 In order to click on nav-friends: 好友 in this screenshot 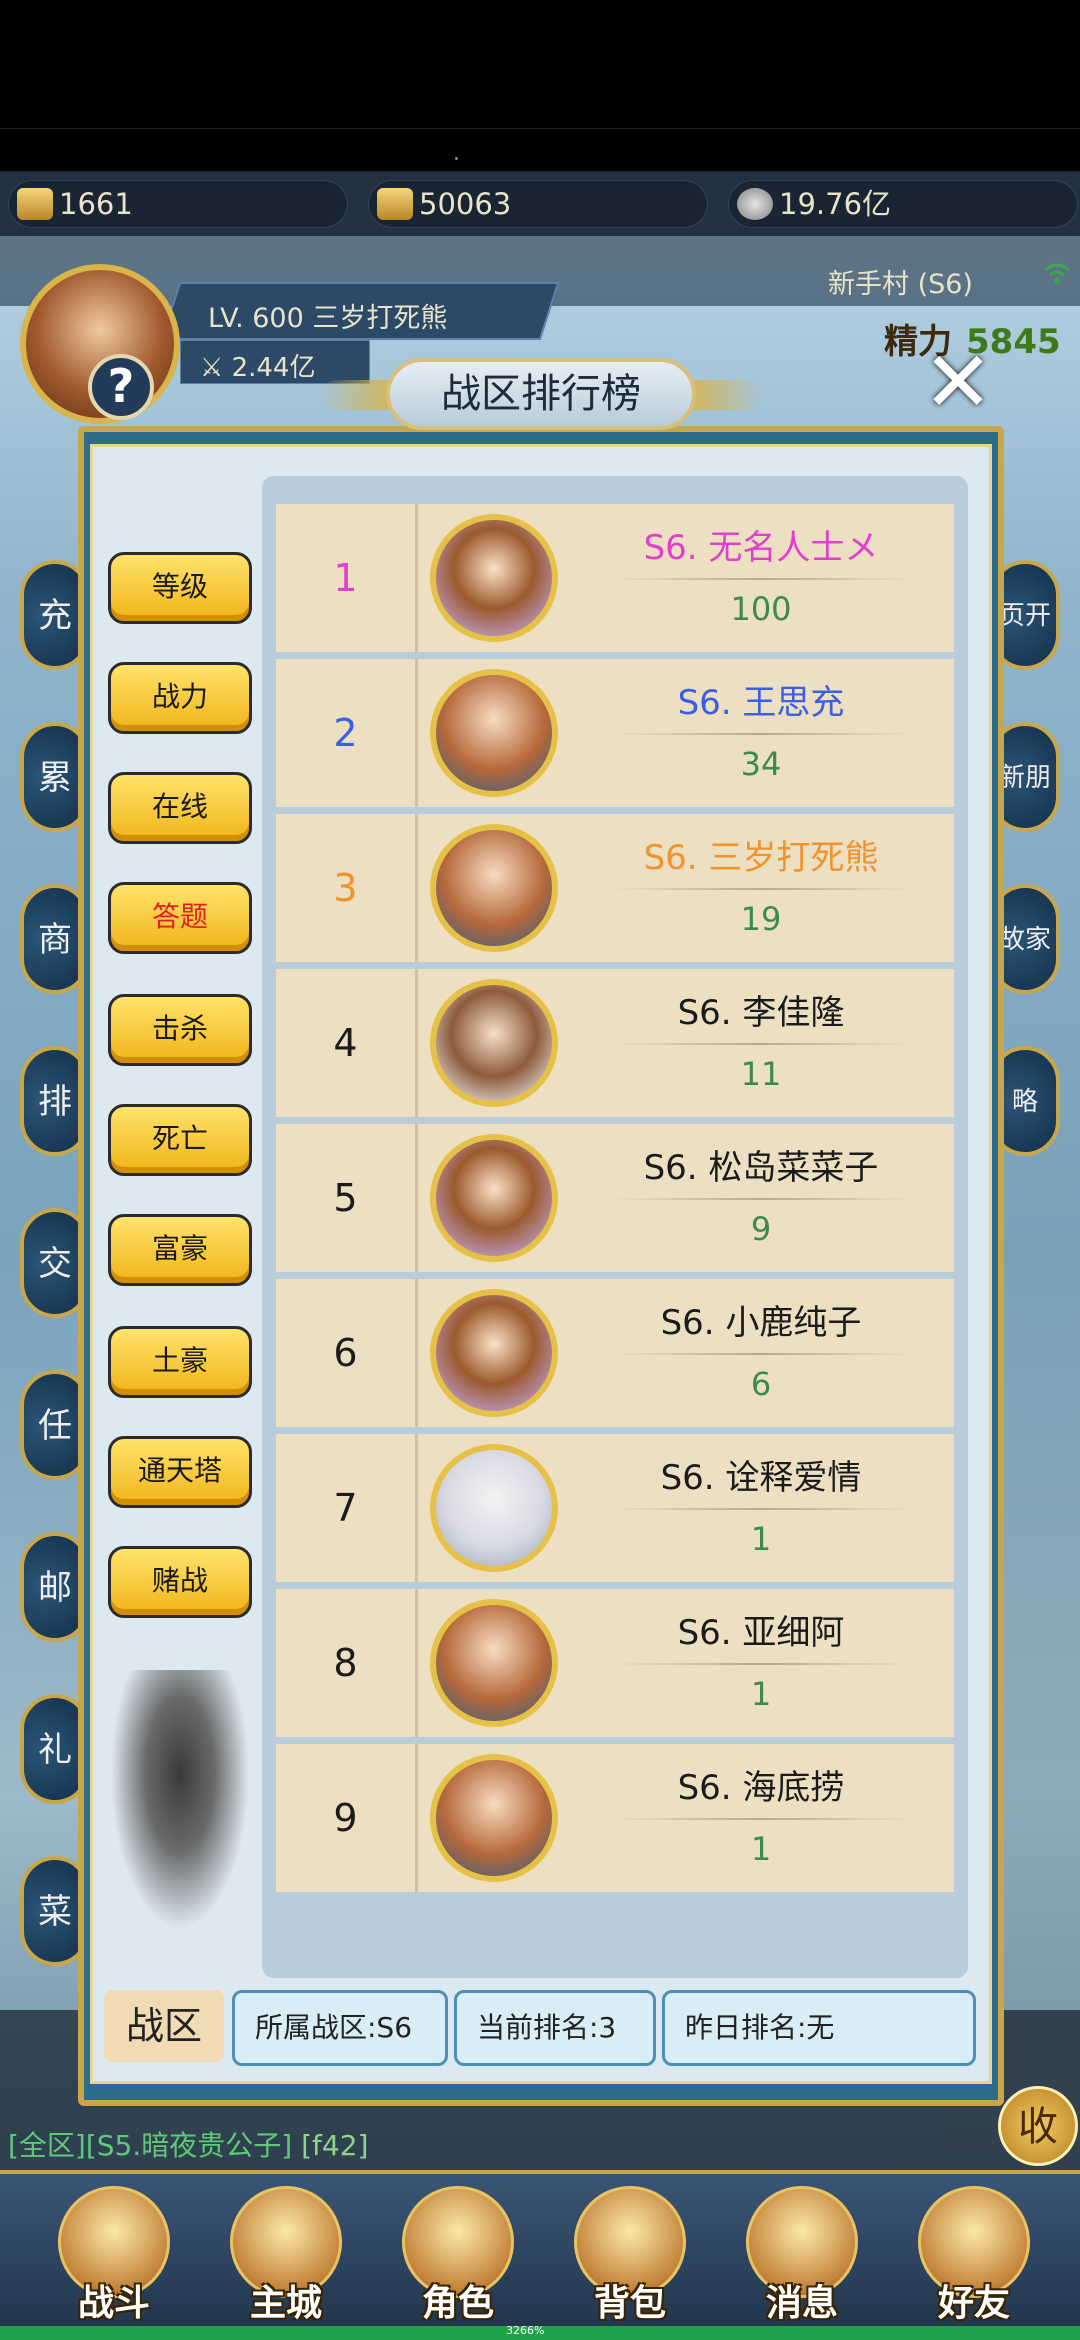, I will do `click(974, 2253)`.